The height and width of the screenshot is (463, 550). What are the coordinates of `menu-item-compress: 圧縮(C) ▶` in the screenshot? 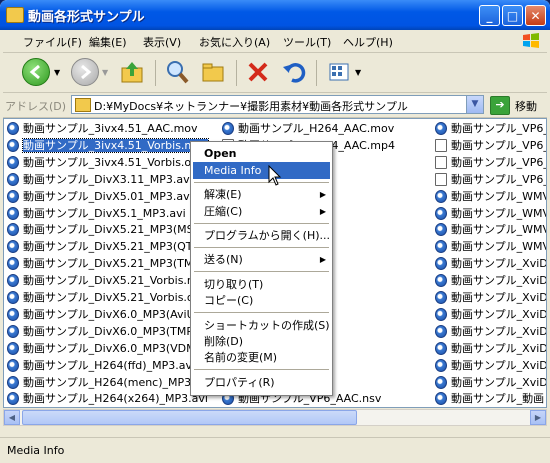 It's located at (261, 211).